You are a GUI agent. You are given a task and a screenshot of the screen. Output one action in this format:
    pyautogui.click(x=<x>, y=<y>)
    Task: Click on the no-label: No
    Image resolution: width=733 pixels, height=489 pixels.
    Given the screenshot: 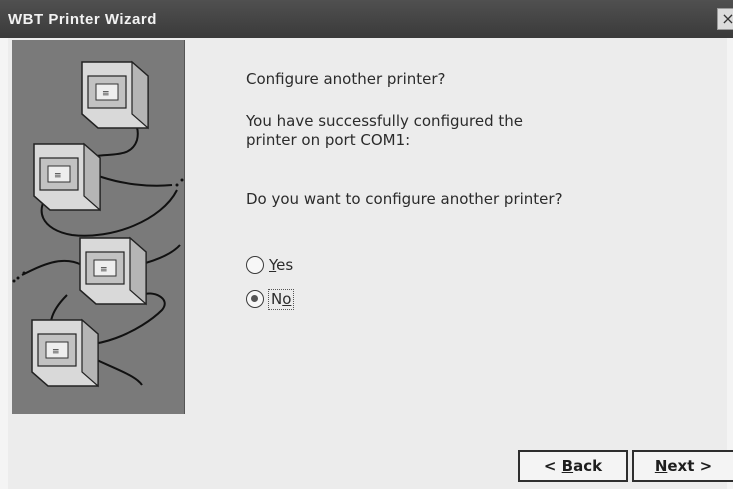 What is the action you would take?
    pyautogui.click(x=281, y=299)
    